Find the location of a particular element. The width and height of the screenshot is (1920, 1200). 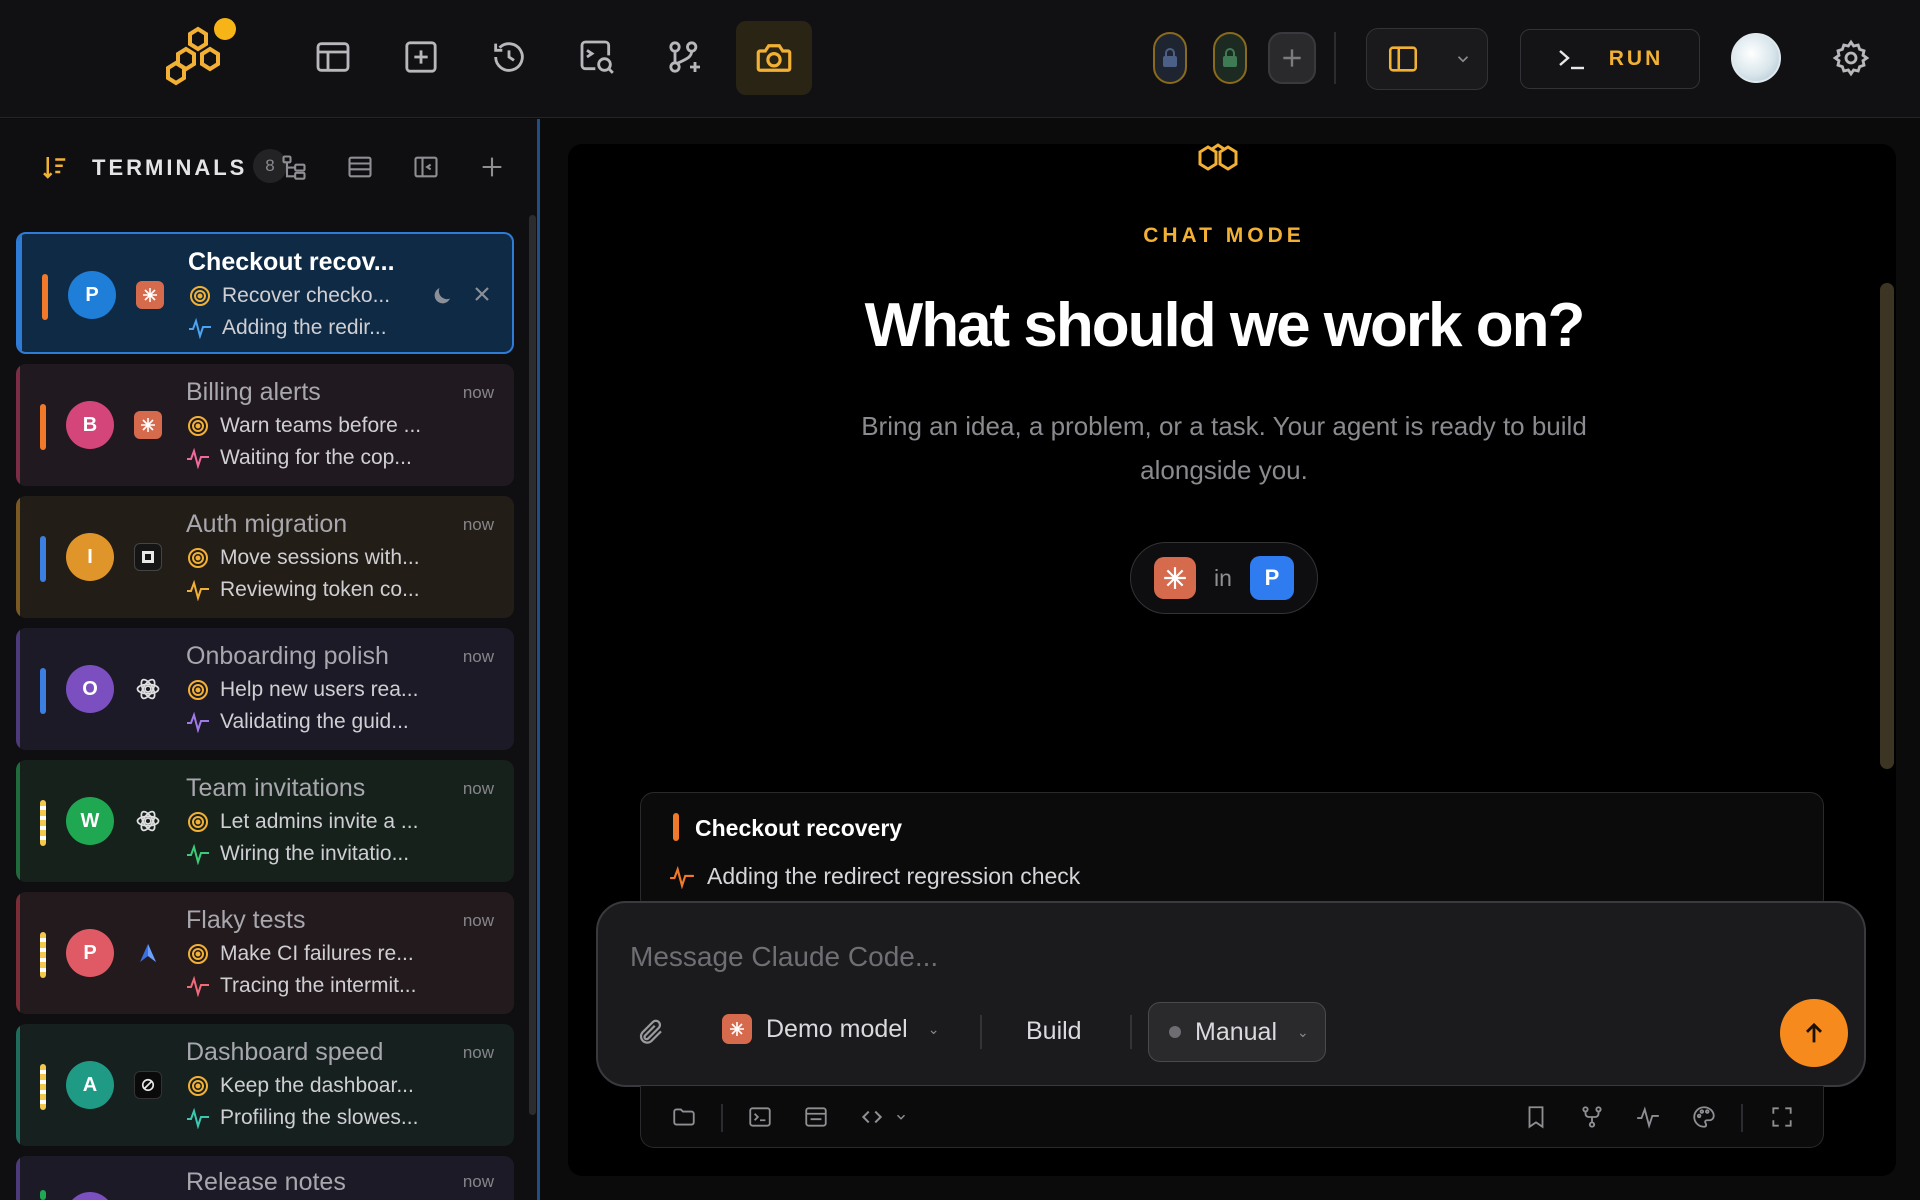

layout-icon is located at coordinates (333, 57).